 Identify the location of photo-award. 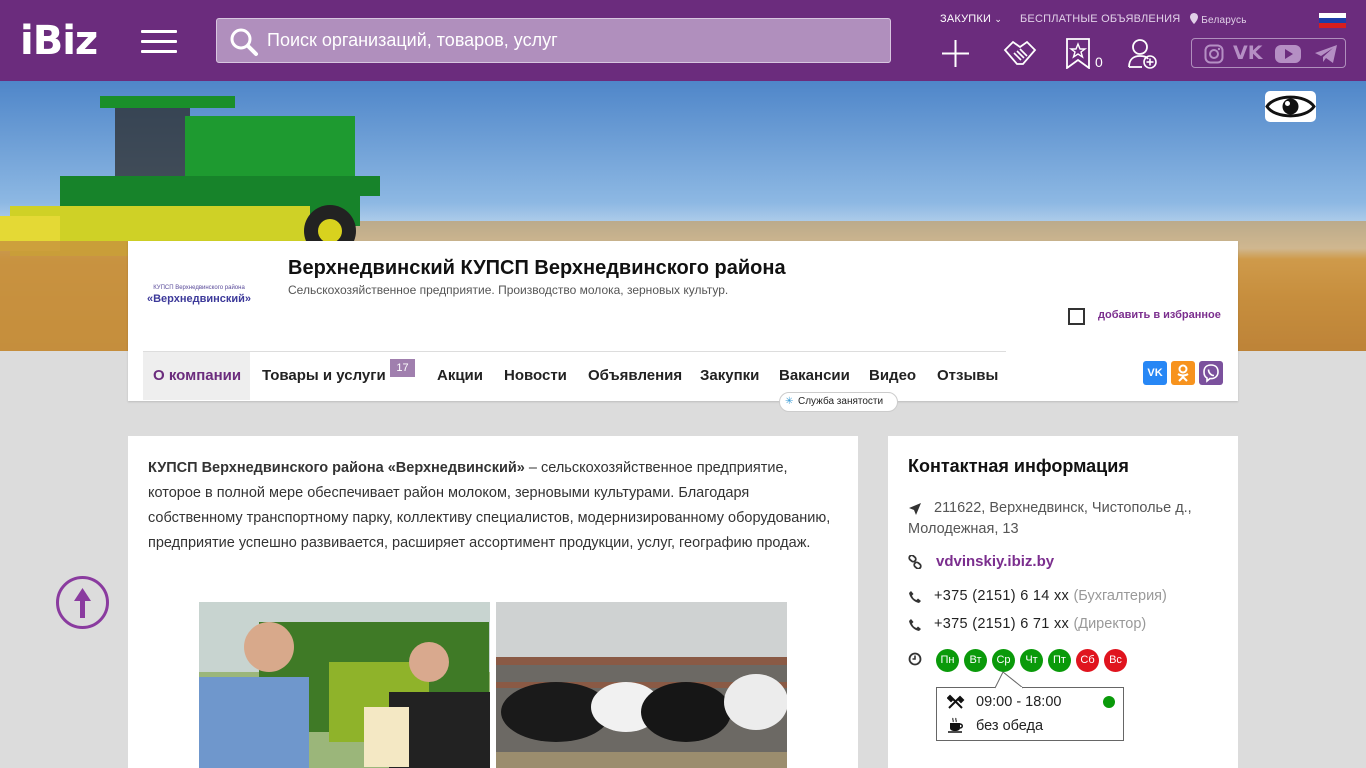
(344, 685).